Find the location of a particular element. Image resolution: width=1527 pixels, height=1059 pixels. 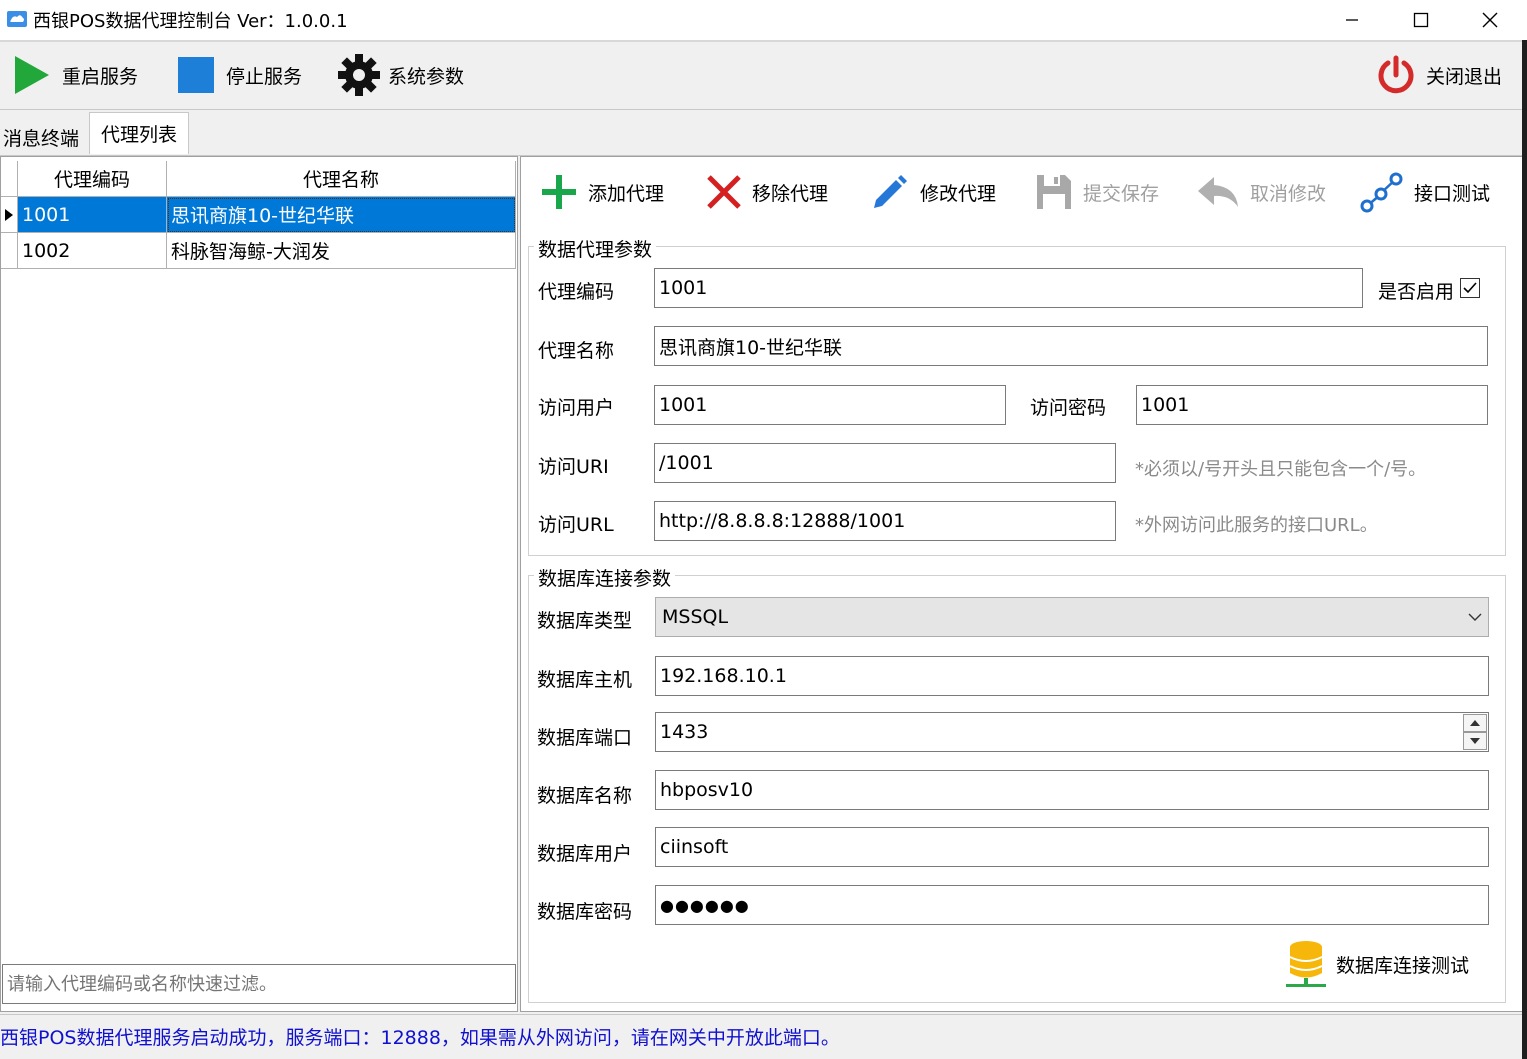

add-agent-label: 添加代理 is located at coordinates (626, 193).